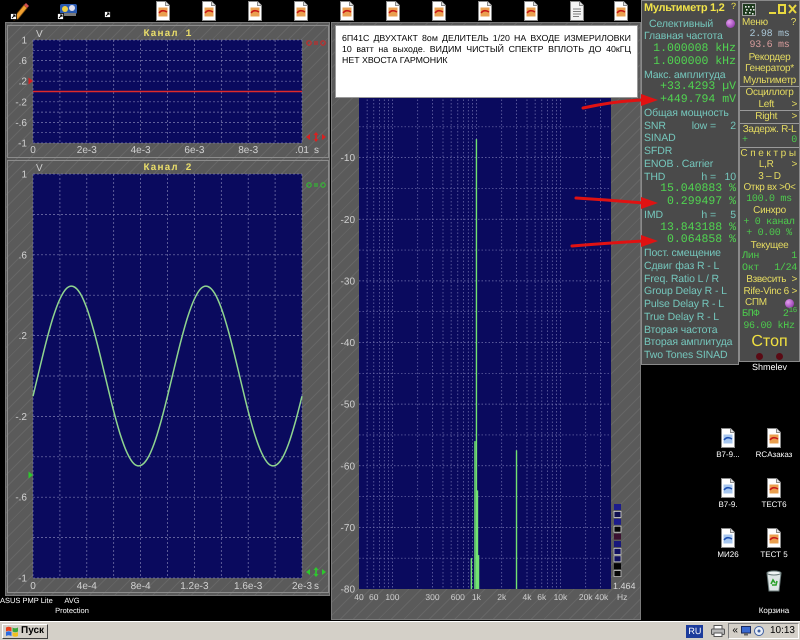 This screenshot has width=800, height=640. I want to click on language-indicator: RU, so click(695, 631).